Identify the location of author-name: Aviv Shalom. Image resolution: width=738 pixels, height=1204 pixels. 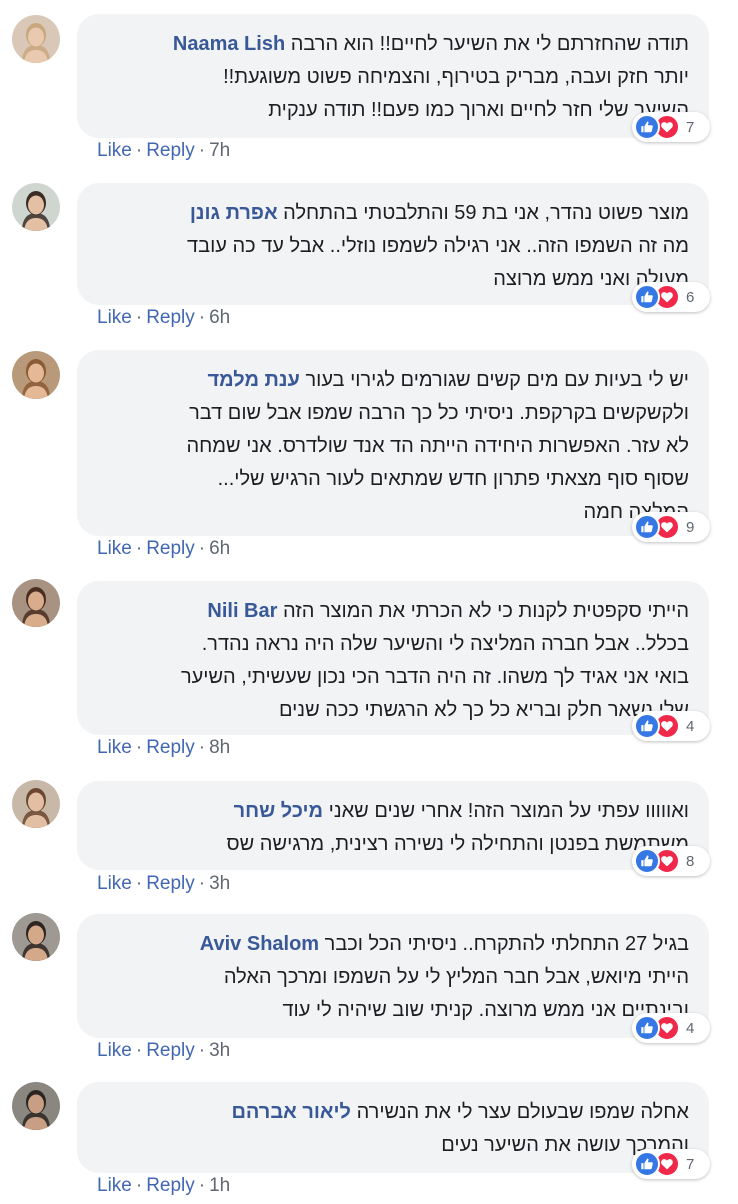
(259, 944).